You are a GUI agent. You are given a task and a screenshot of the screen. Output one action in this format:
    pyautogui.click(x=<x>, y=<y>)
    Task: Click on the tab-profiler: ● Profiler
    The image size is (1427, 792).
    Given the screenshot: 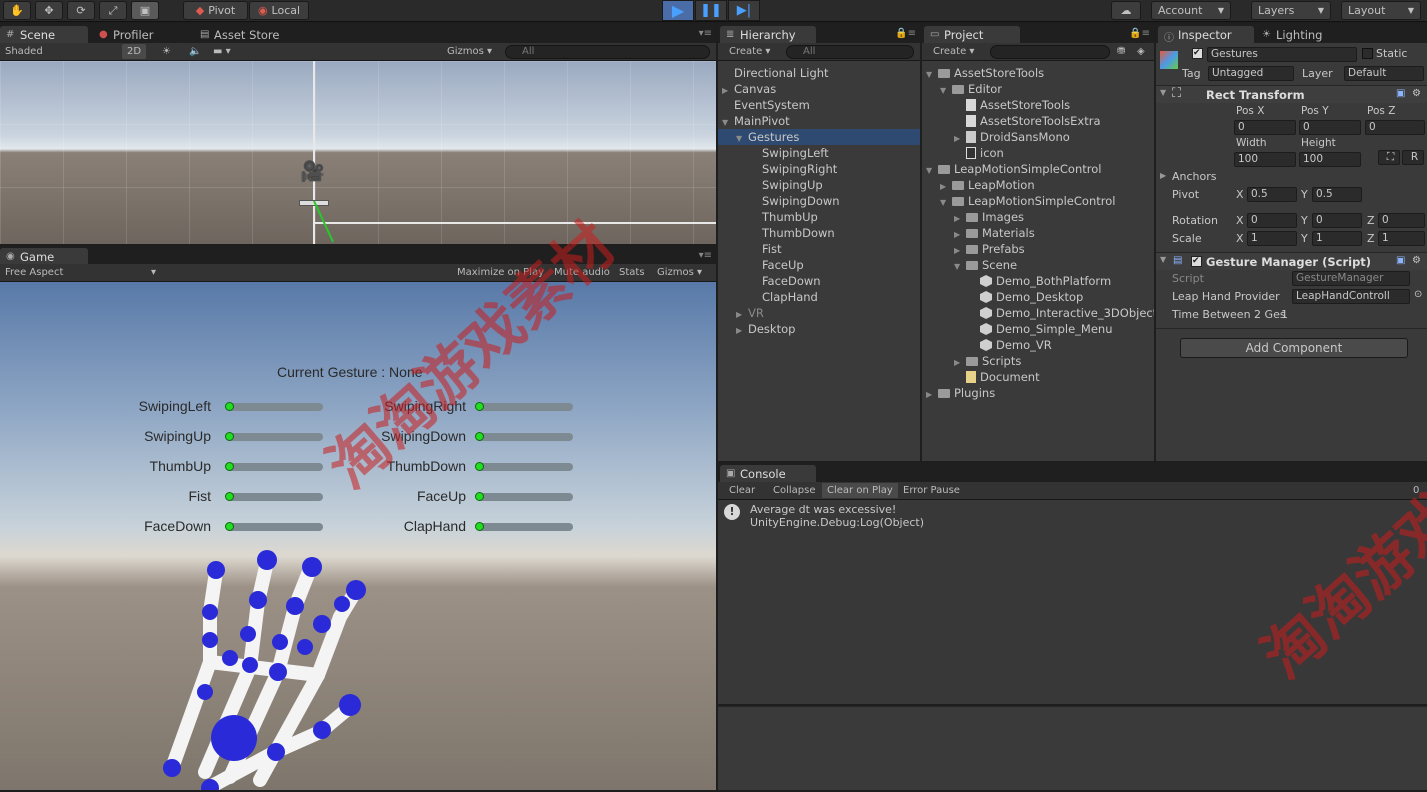 What is the action you would take?
    pyautogui.click(x=143, y=35)
    